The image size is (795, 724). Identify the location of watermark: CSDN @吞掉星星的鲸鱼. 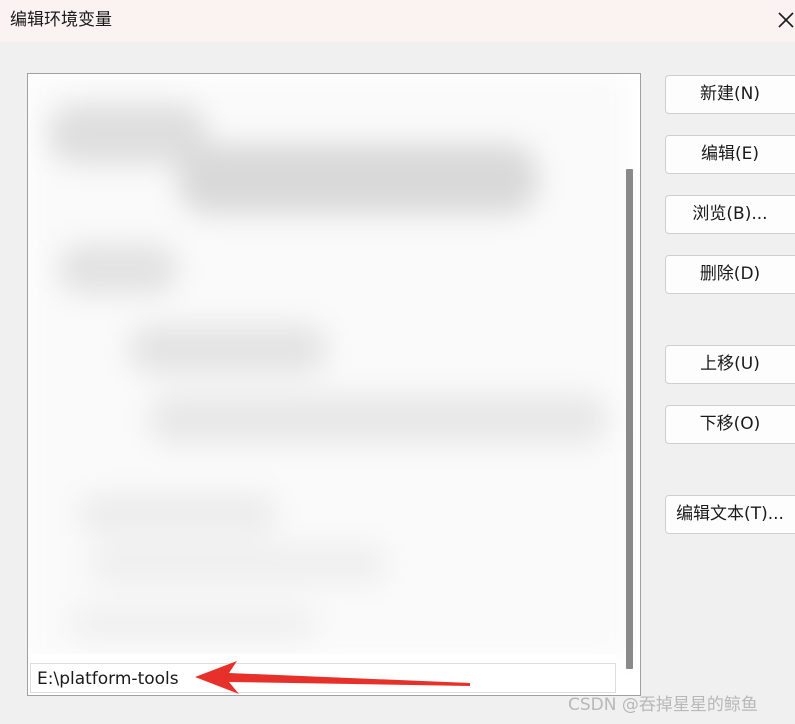
(663, 705).